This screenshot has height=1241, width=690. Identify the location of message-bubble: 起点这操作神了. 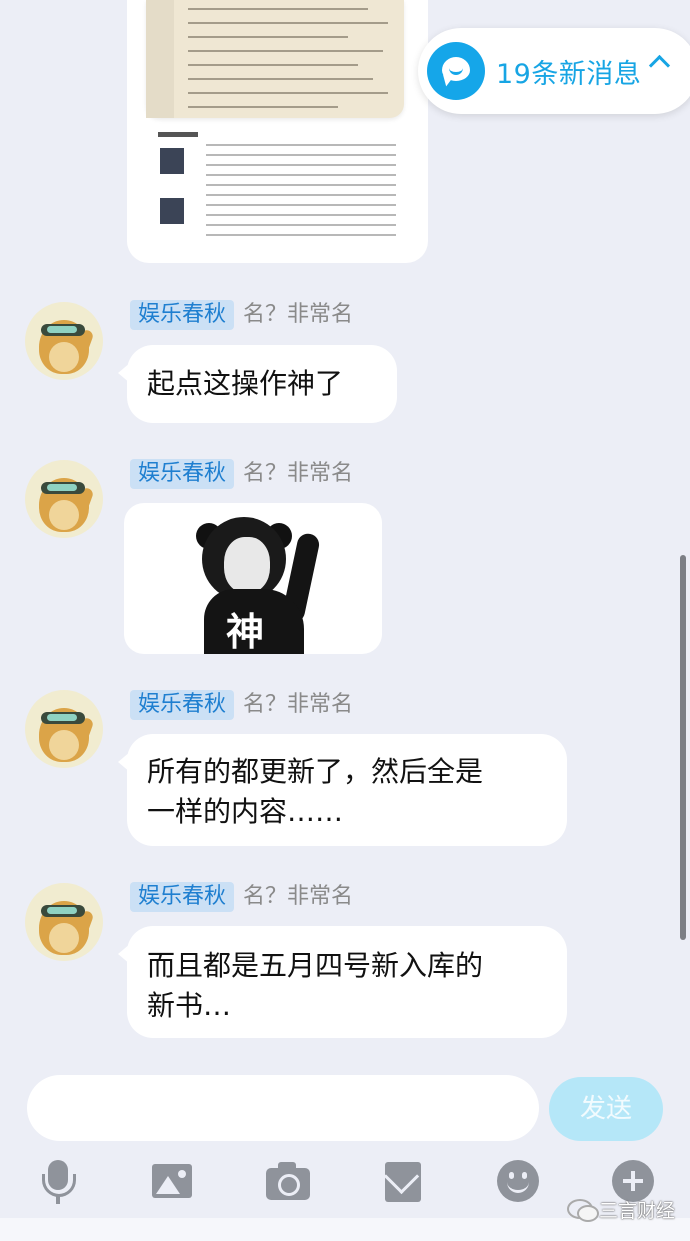
(257, 384).